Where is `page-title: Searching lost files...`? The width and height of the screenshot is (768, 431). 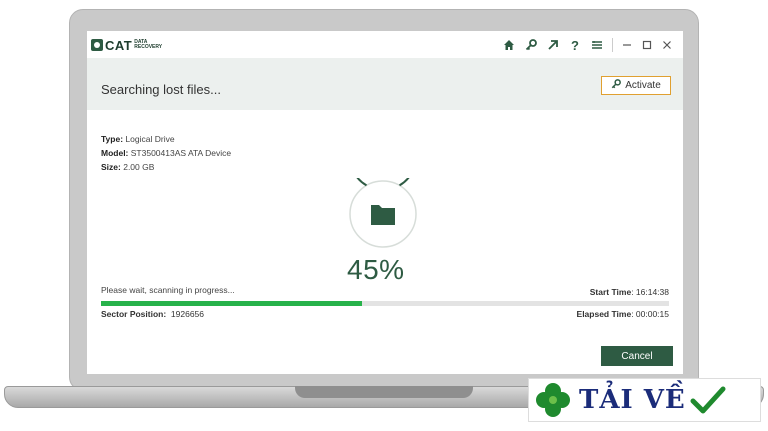 page-title: Searching lost files... is located at coordinates (161, 89).